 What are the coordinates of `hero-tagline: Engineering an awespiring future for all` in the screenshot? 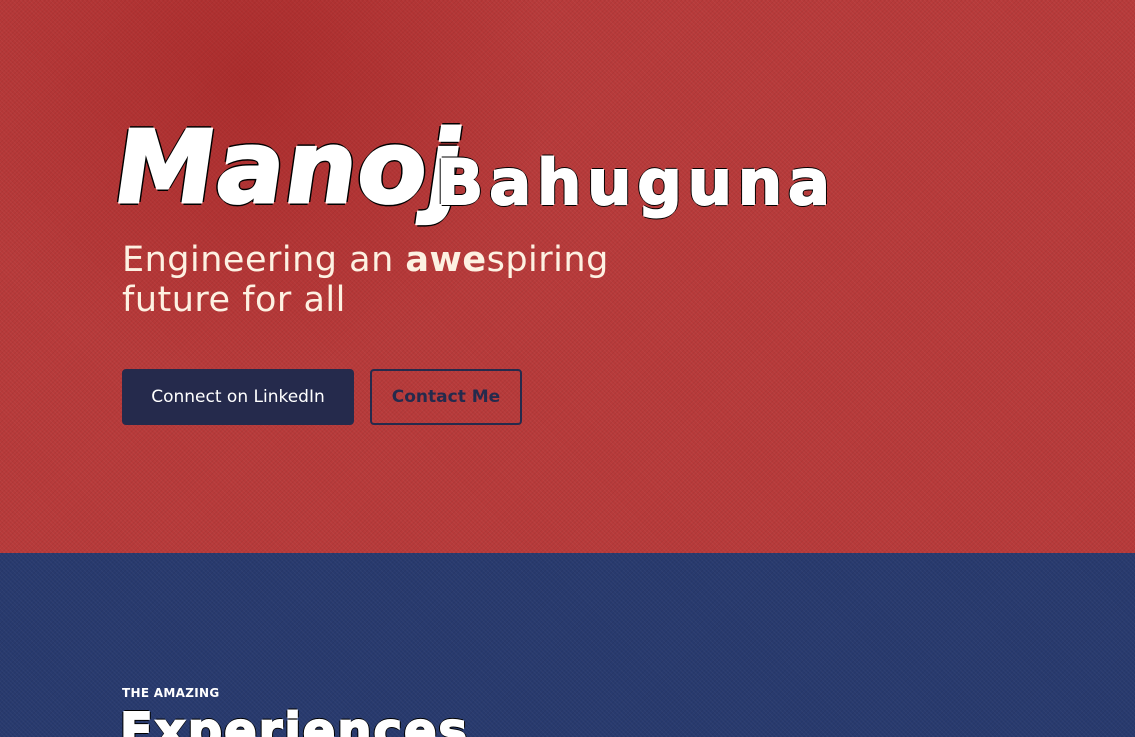 It's located at (402, 280).